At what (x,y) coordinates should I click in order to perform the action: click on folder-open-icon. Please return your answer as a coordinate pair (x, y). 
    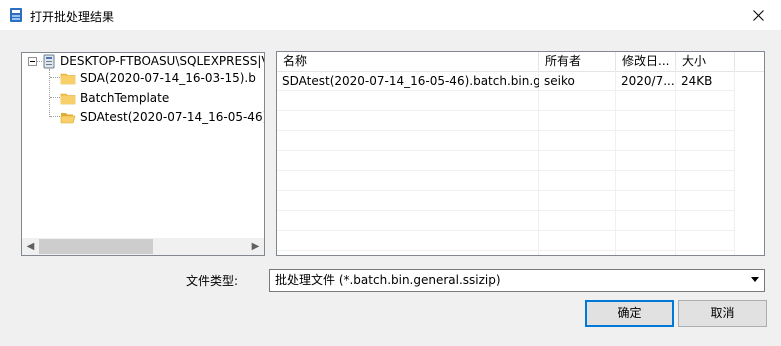
    Looking at the image, I should click on (68, 118).